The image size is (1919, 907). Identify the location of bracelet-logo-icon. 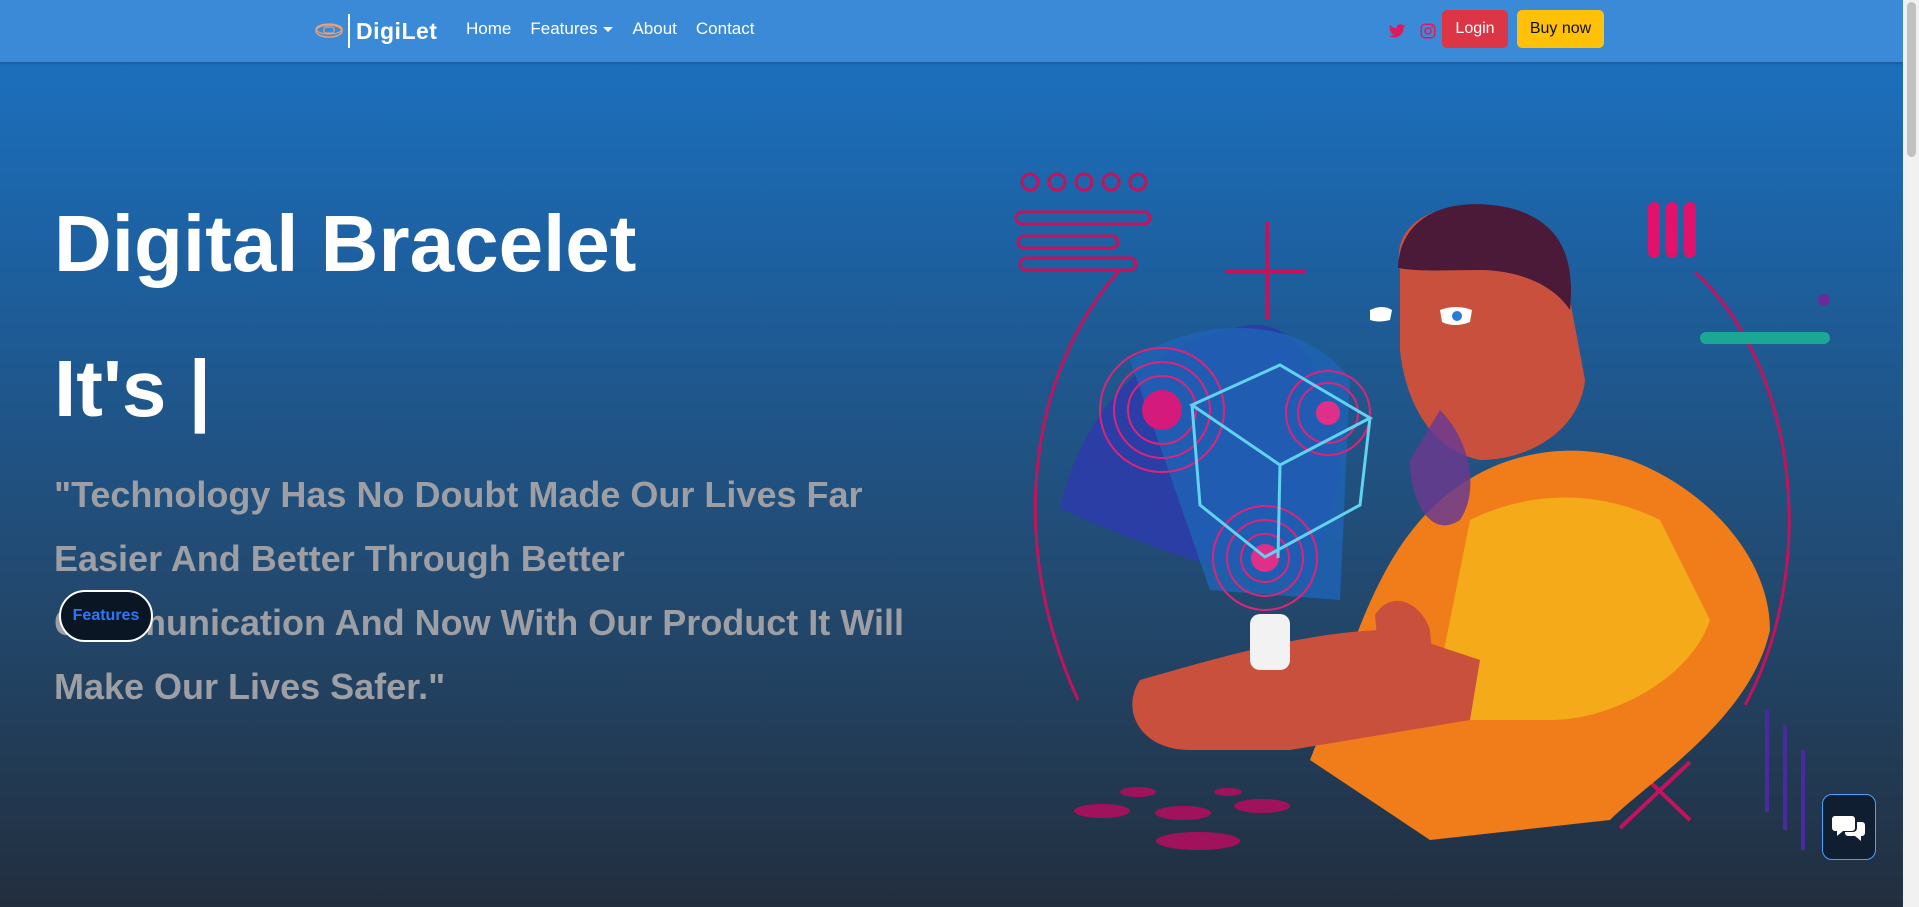
(329, 30).